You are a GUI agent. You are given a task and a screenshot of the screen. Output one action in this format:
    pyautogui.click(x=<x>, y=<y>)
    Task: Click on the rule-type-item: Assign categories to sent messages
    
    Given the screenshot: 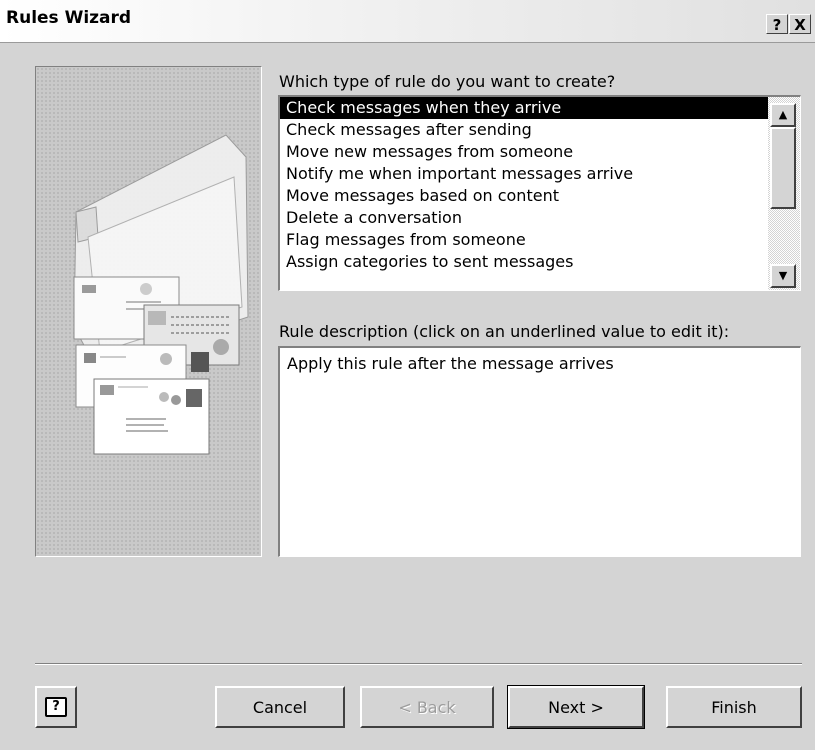 What is the action you would take?
    pyautogui.click(x=524, y=262)
    